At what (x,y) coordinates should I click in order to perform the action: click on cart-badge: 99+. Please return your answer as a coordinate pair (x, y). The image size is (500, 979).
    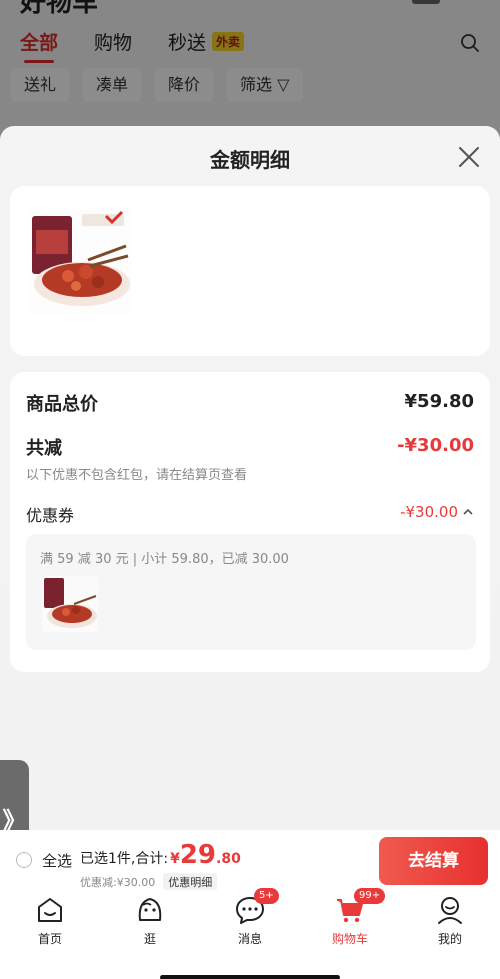
    Looking at the image, I should click on (370, 896).